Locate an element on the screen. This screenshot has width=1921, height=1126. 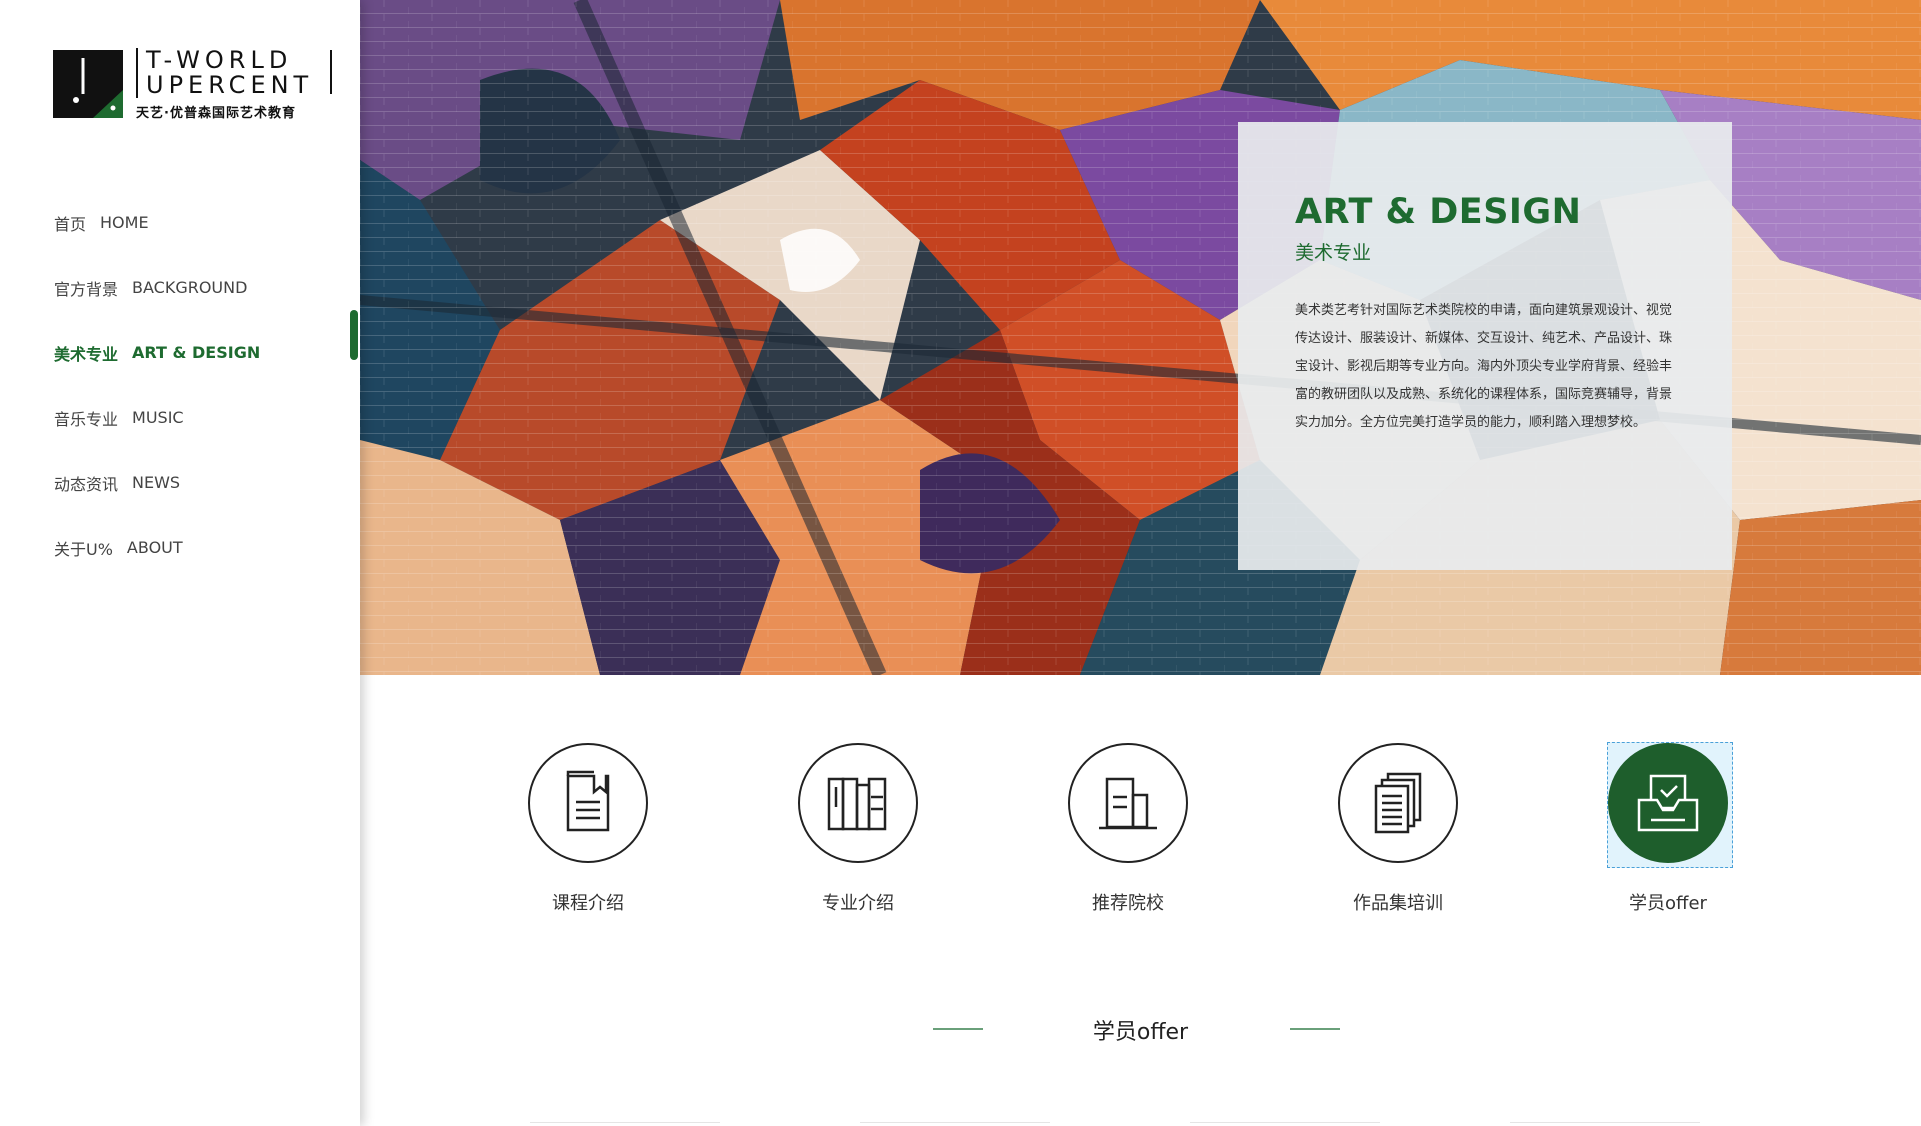
nav-label-zh: 关于U% is located at coordinates (83, 549).